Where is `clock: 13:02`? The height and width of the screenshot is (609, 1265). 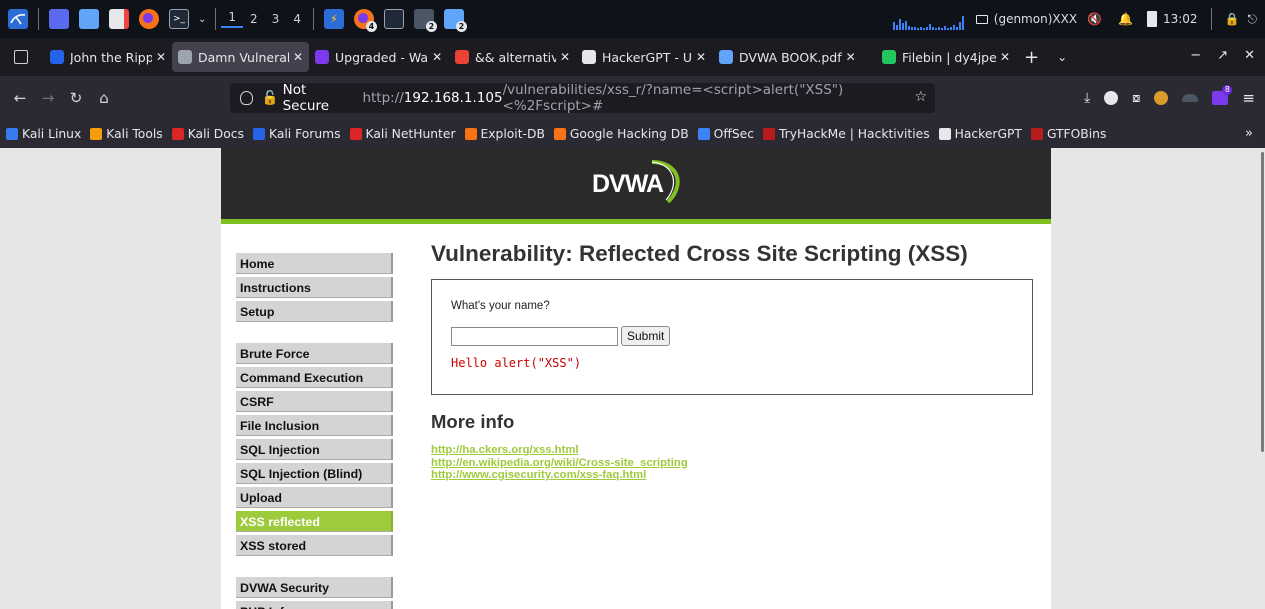 clock: 13:02 is located at coordinates (1180, 19).